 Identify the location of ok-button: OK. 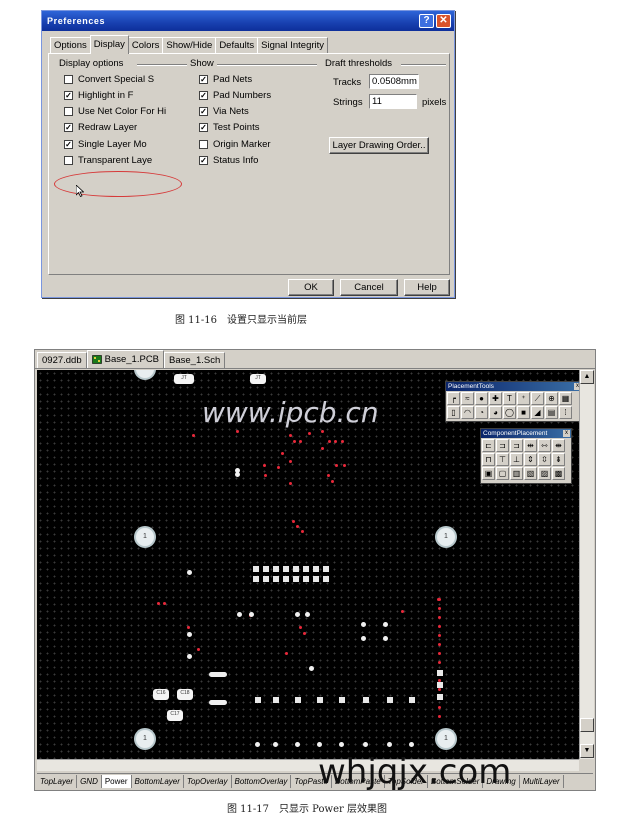
(311, 287).